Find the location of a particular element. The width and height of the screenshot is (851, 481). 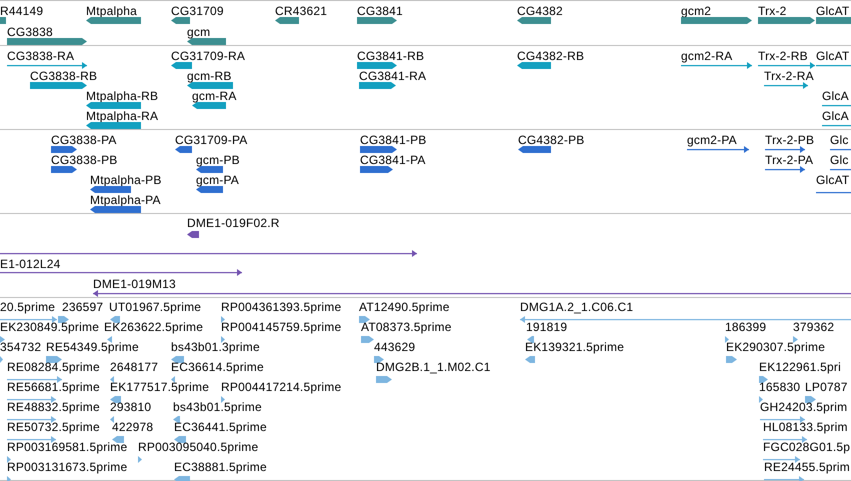

feature-label: RP003095040.5prime is located at coordinates (198, 447).